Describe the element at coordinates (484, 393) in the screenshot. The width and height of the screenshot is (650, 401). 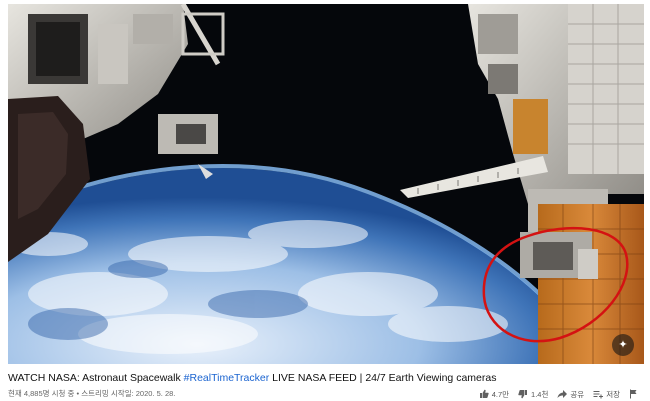
I see `thumbs-up-icon` at that location.